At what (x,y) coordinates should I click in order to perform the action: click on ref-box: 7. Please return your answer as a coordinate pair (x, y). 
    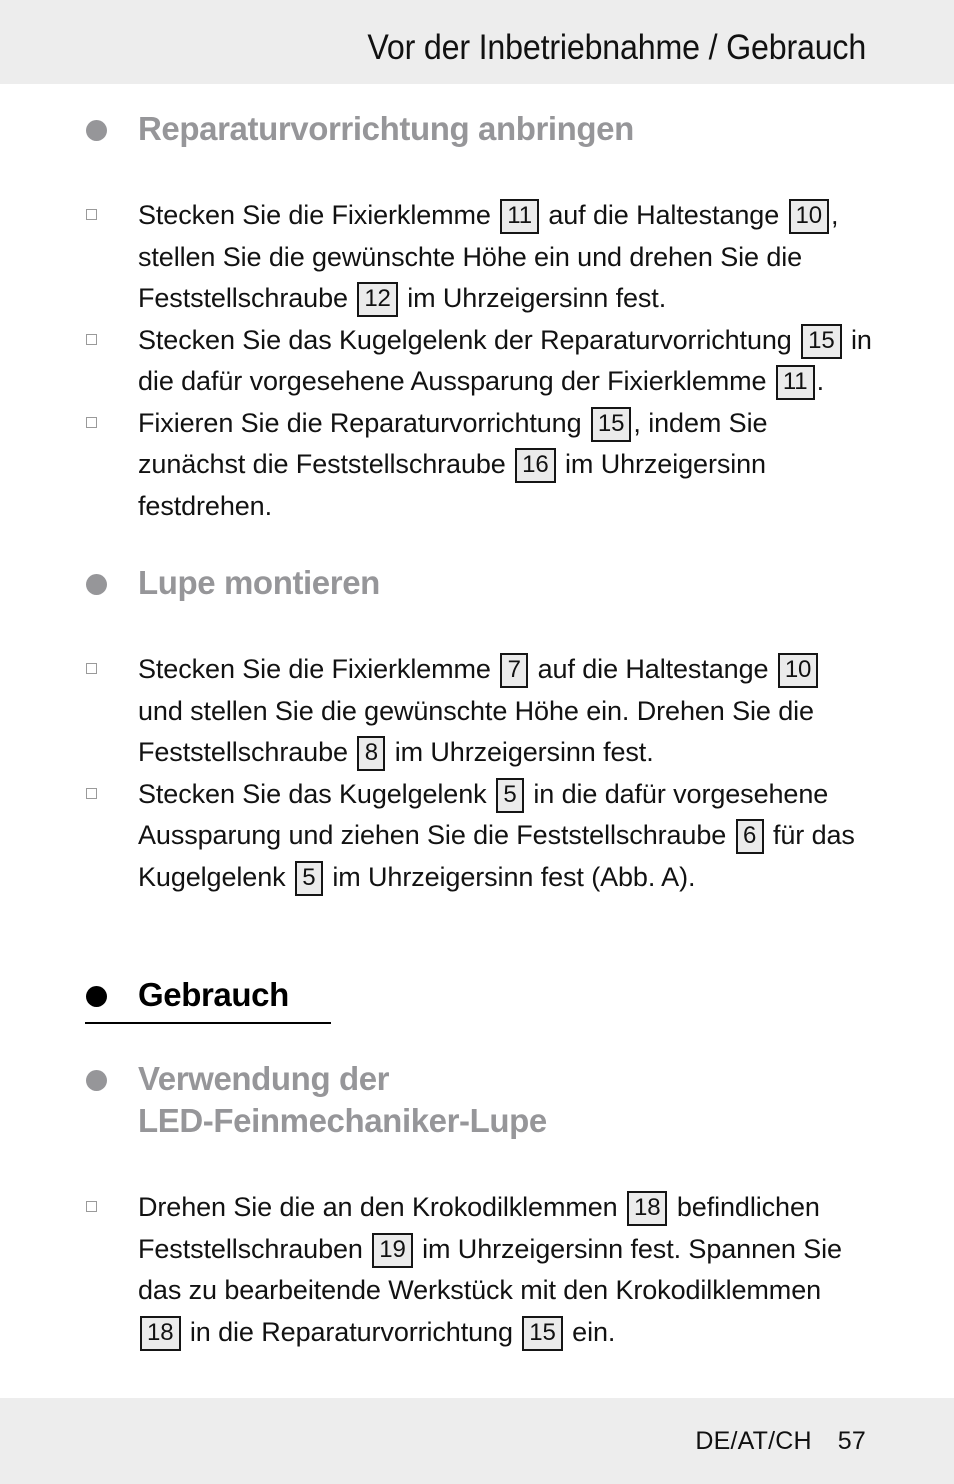
    Looking at the image, I should click on (514, 670).